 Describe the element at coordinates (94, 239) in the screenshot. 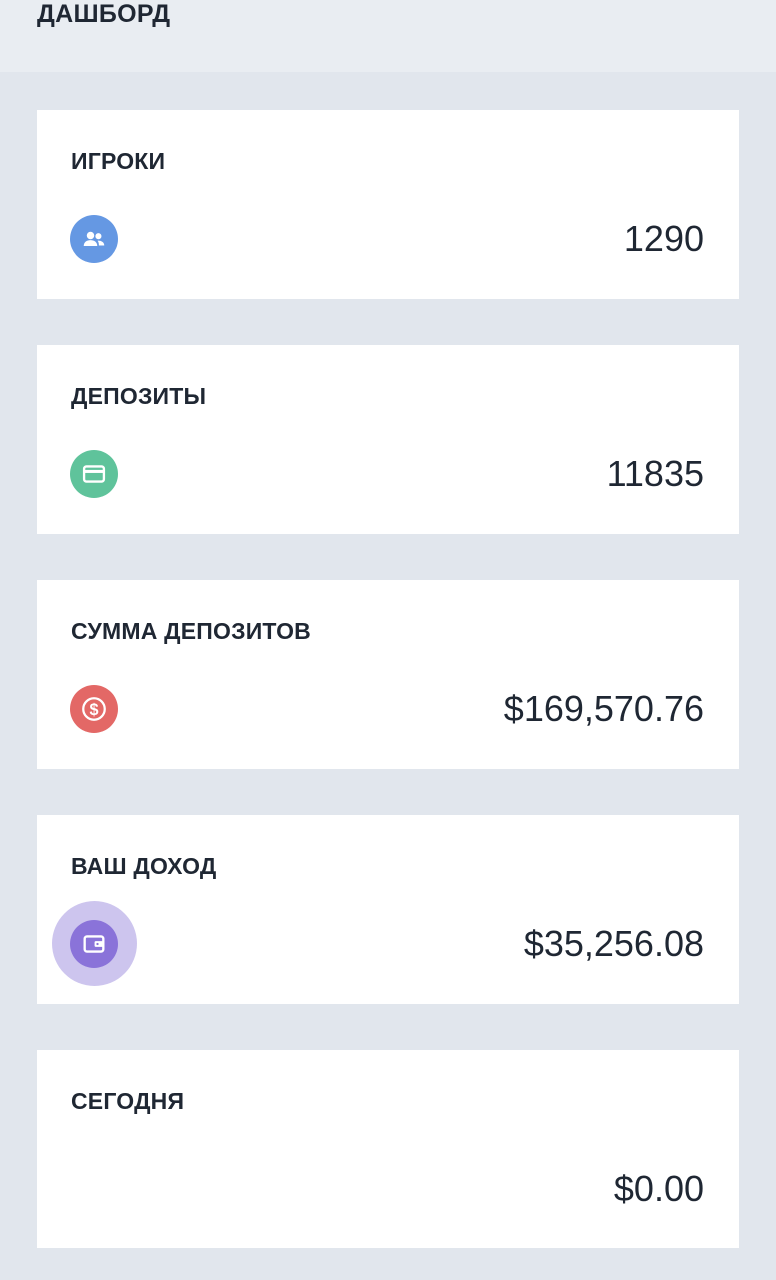

I see `users-icon` at that location.